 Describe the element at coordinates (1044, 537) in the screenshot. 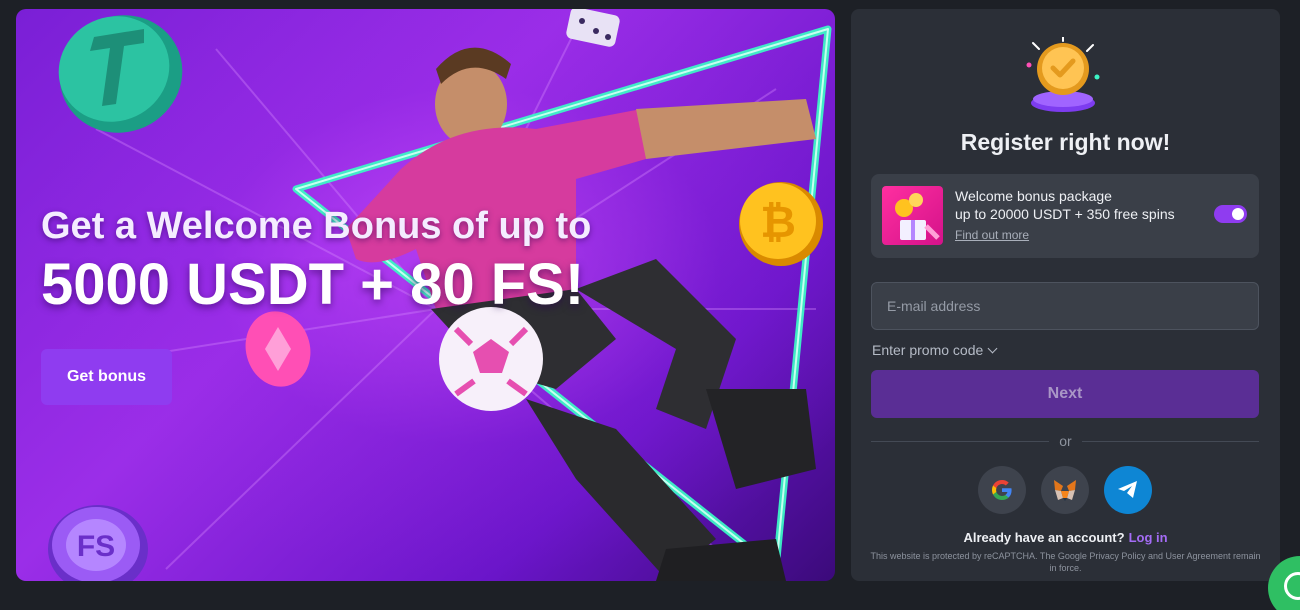

I see `have-account-text: Already have an account?` at that location.